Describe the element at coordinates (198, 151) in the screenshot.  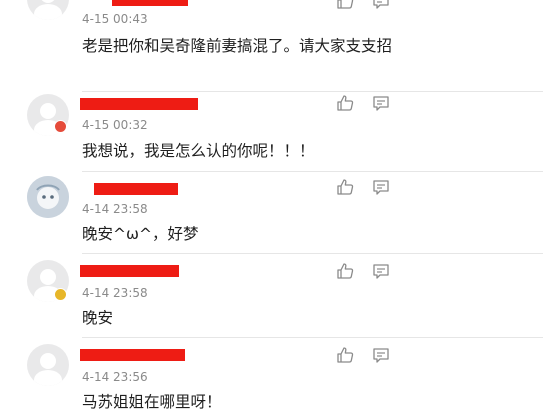
I see `comment-text: 我想说，我是怎么认的你呢！！！` at that location.